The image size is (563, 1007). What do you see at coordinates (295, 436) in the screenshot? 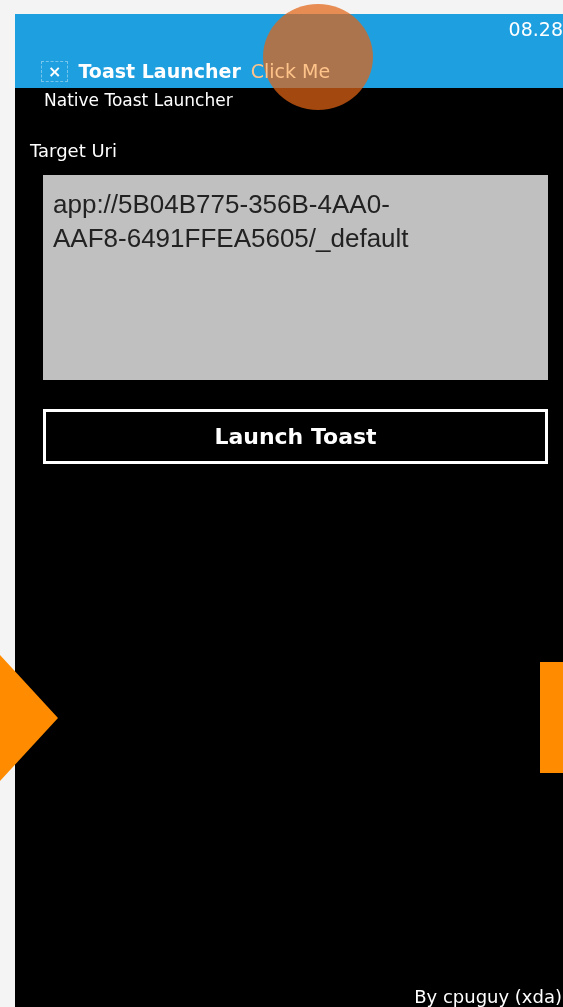
I see `launch-toast-button: Launch Toast` at bounding box center [295, 436].